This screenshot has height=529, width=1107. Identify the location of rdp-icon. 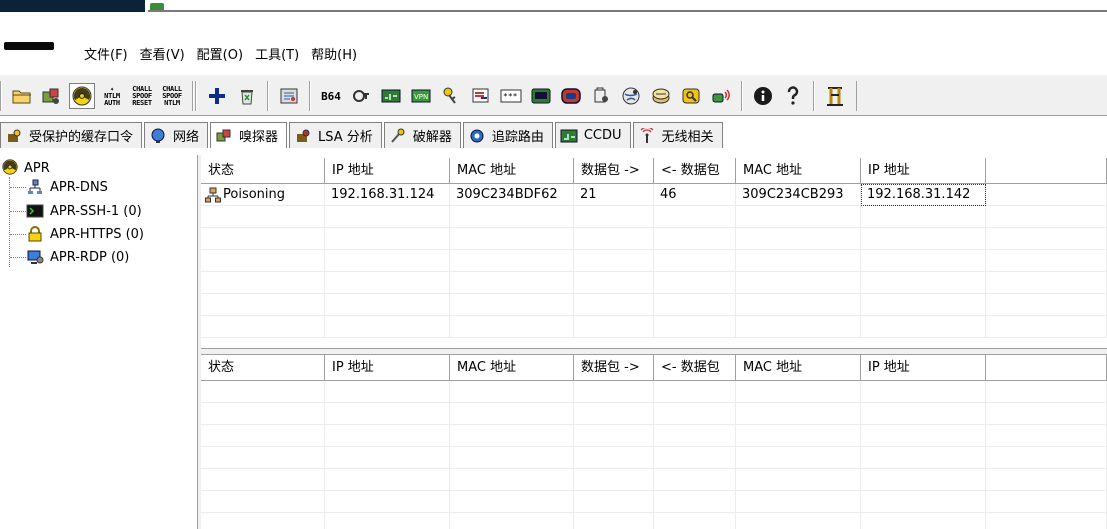
(35, 257).